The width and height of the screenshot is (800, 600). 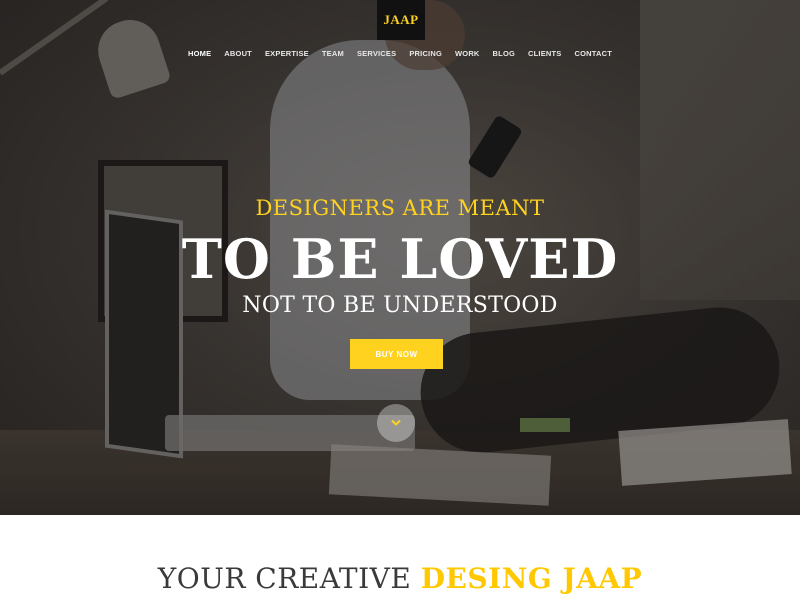 I want to click on scroll-down-button, so click(x=396, y=423).